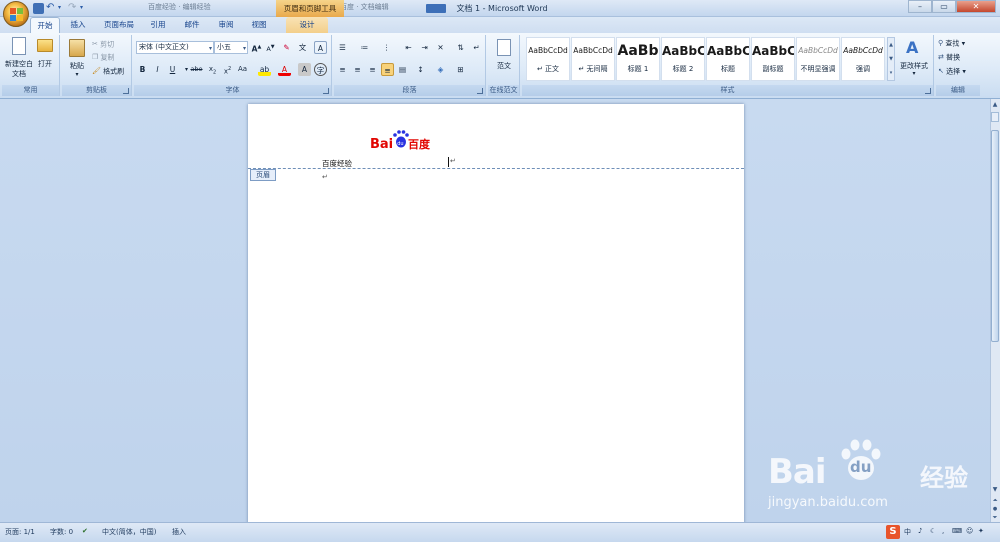 The width and height of the screenshot is (1000, 542). Describe the element at coordinates (638, 59) in the screenshot. I see `style-heading-1: AaBb 标题 1` at that location.